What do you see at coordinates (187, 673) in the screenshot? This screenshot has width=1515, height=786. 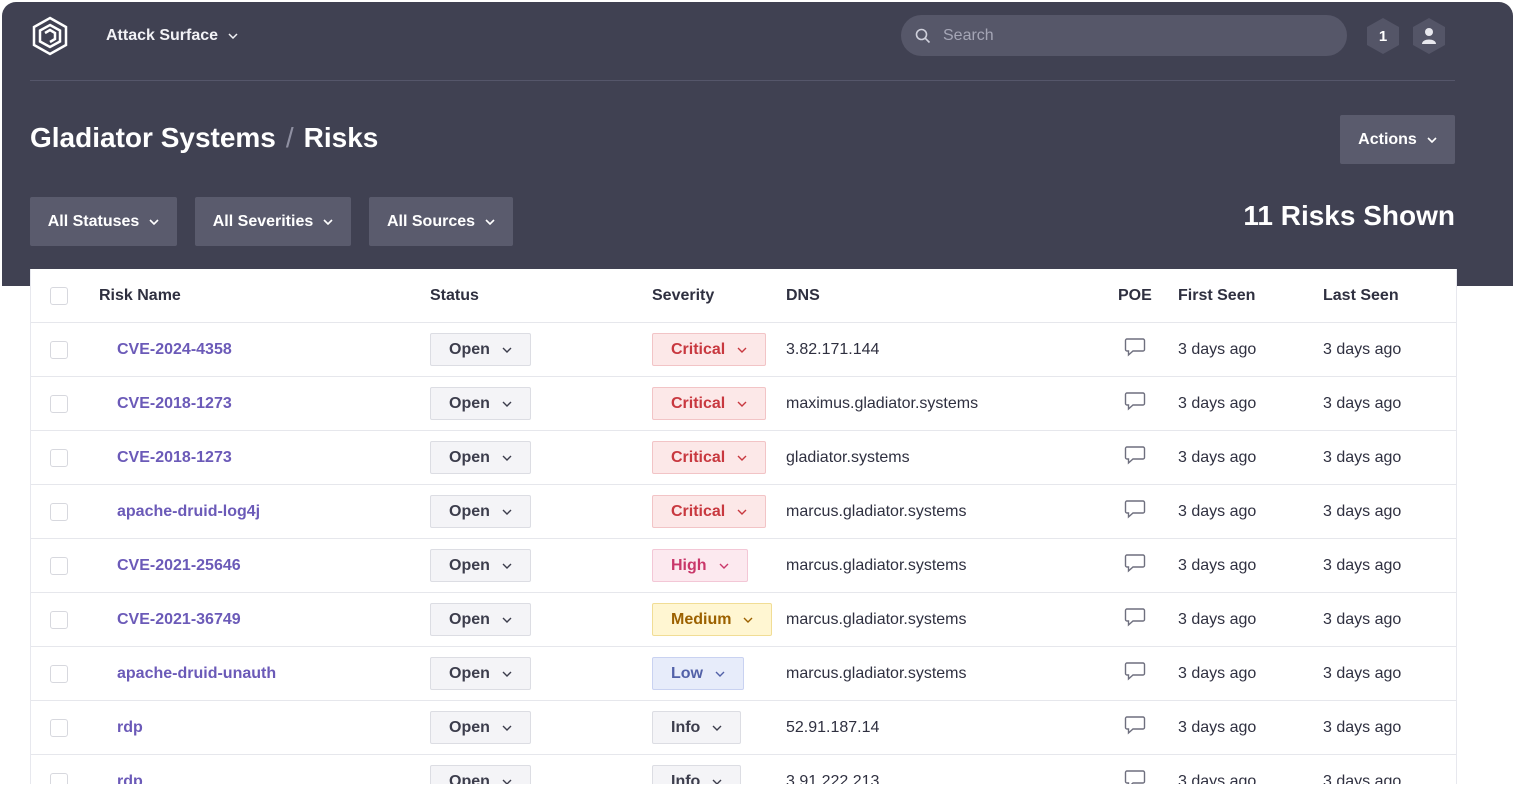 I see `risk-name-link: apache-druid-unauth` at bounding box center [187, 673].